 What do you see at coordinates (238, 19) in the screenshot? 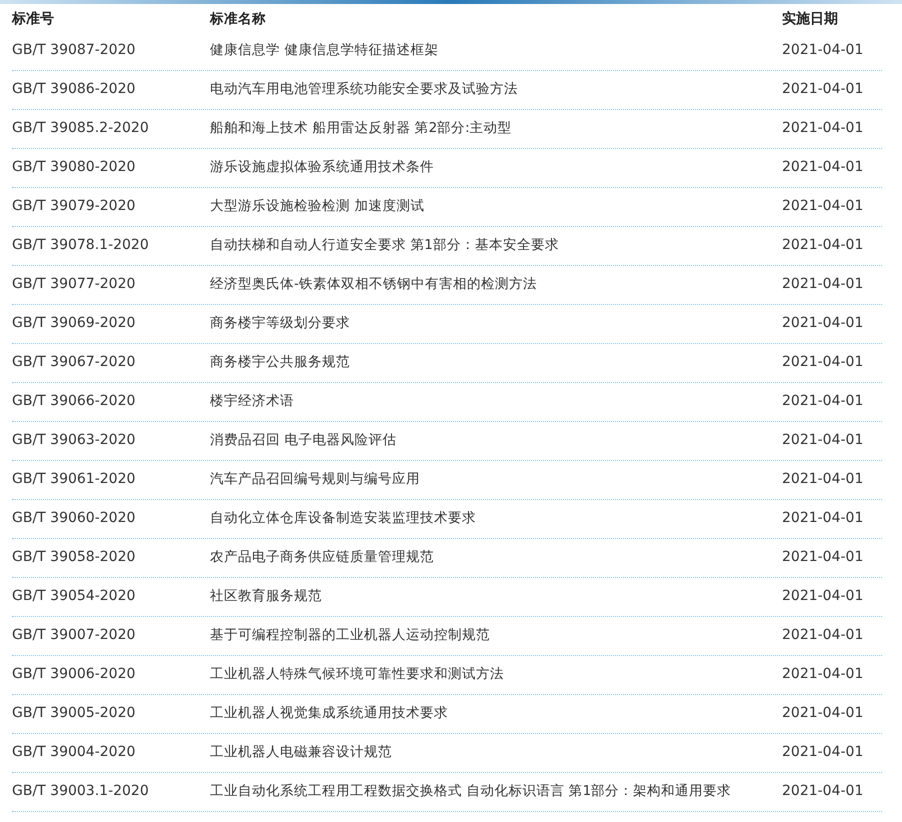
I see `column-header: 标准名称` at bounding box center [238, 19].